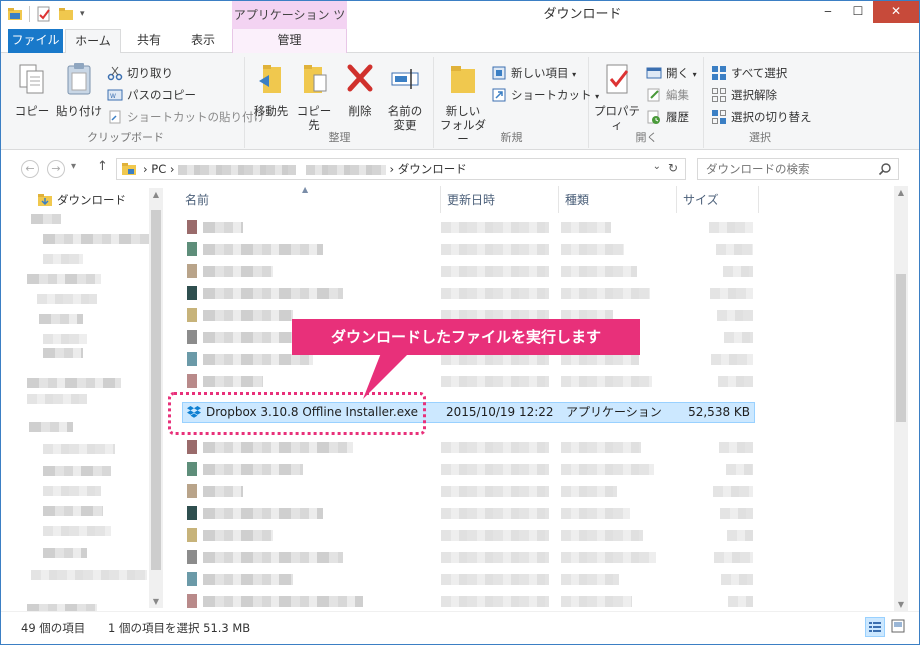 The width and height of the screenshot is (920, 645). Describe the element at coordinates (673, 169) in the screenshot. I see `refresh-icon: ↻` at that location.